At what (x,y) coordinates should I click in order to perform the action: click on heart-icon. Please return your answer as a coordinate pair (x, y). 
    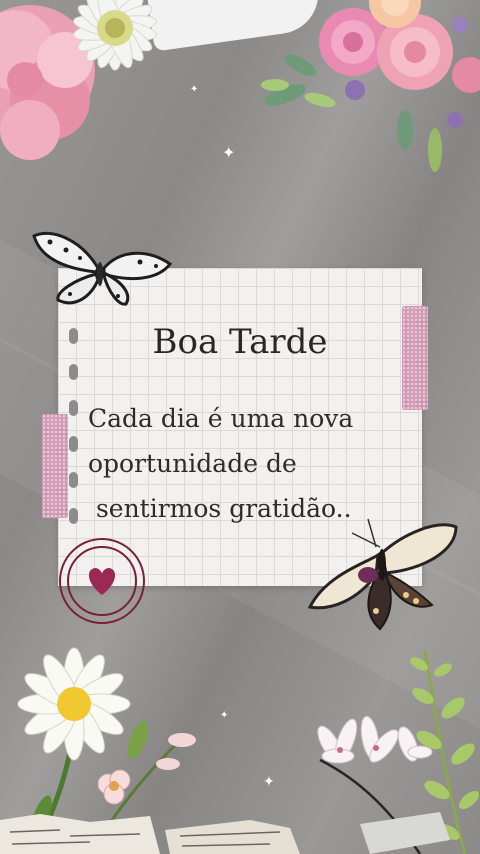
    Looking at the image, I should click on (102, 581).